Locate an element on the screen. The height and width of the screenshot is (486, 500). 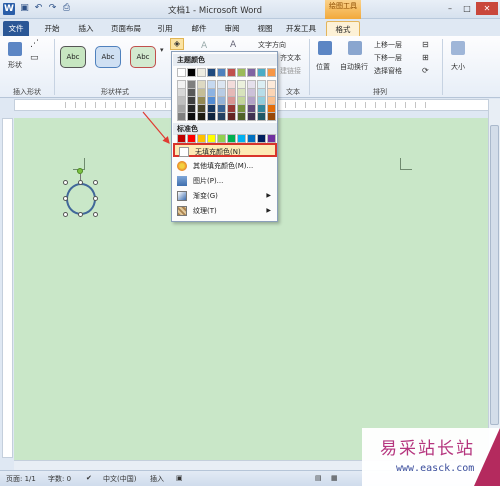
tab-home: 开始 is located at coordinates (52, 28).